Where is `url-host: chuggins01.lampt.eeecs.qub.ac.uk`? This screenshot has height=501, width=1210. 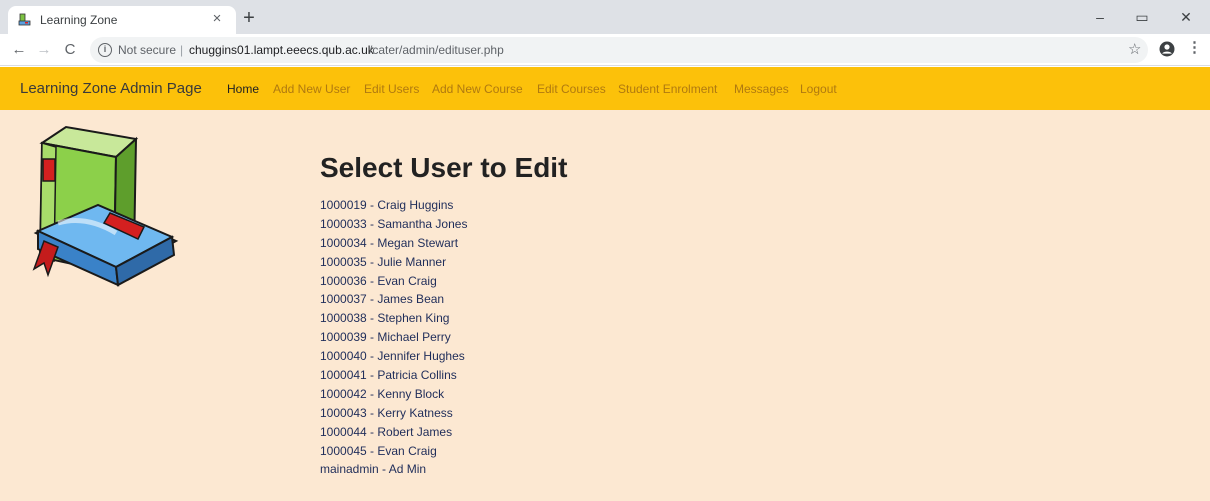
url-host: chuggins01.lampt.eeecs.qub.ac.uk is located at coordinates (281, 50).